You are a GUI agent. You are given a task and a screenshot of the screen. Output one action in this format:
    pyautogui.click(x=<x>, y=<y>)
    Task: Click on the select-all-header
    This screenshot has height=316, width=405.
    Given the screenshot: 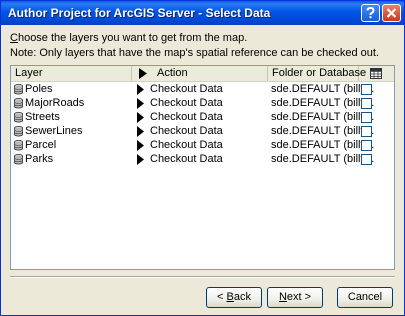 What is the action you would take?
    pyautogui.click(x=376, y=73)
    